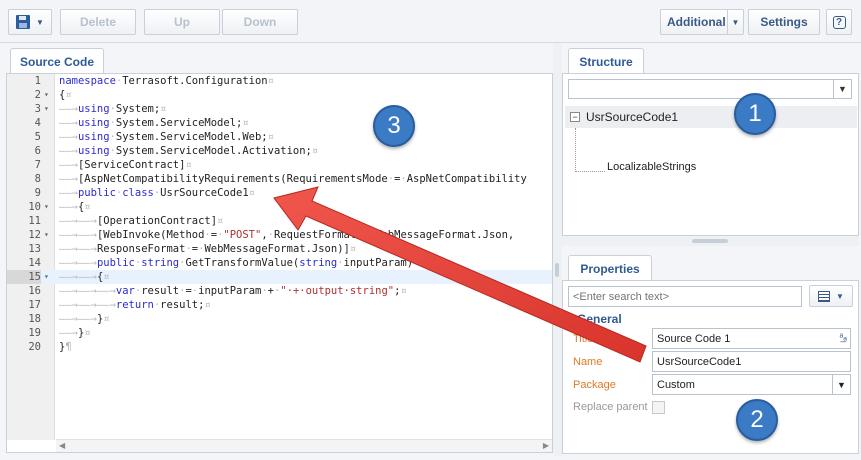 The image size is (861, 460). I want to click on delete-button: Delete, so click(98, 22).